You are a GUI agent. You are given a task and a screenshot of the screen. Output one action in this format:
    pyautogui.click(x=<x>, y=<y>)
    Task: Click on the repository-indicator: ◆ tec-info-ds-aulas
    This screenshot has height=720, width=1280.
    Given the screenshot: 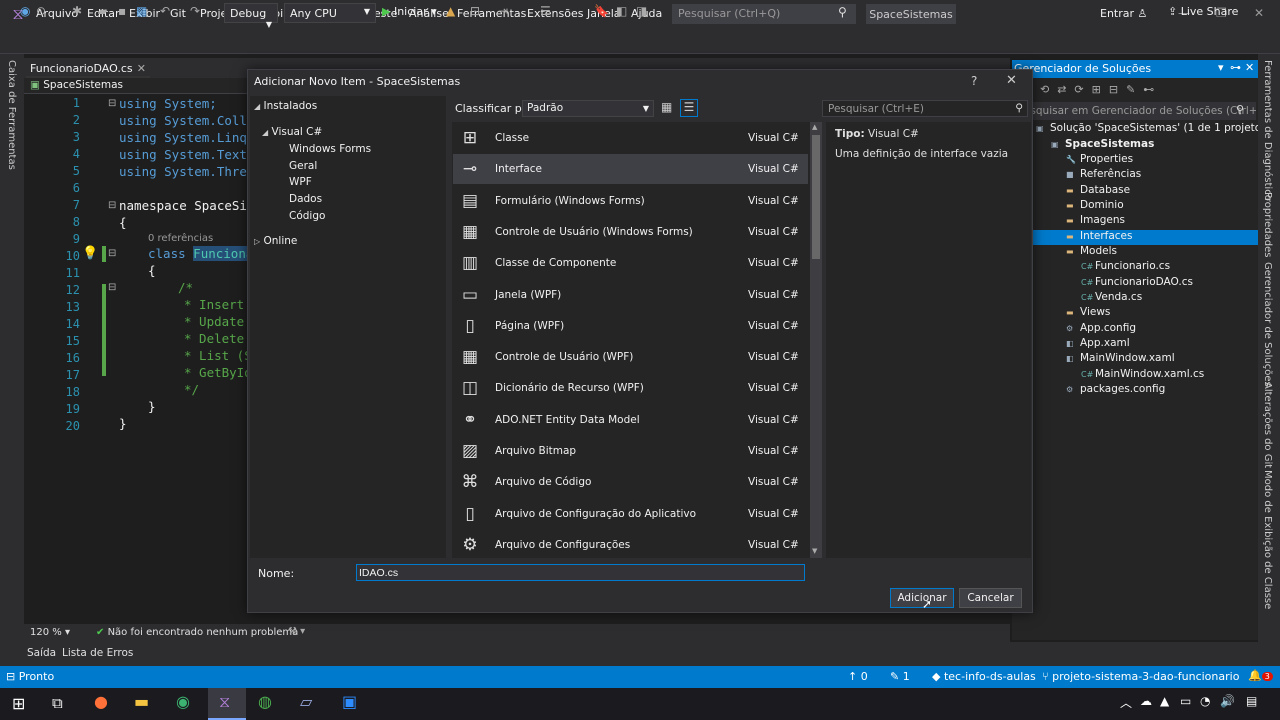 What is the action you would take?
    pyautogui.click(x=984, y=676)
    